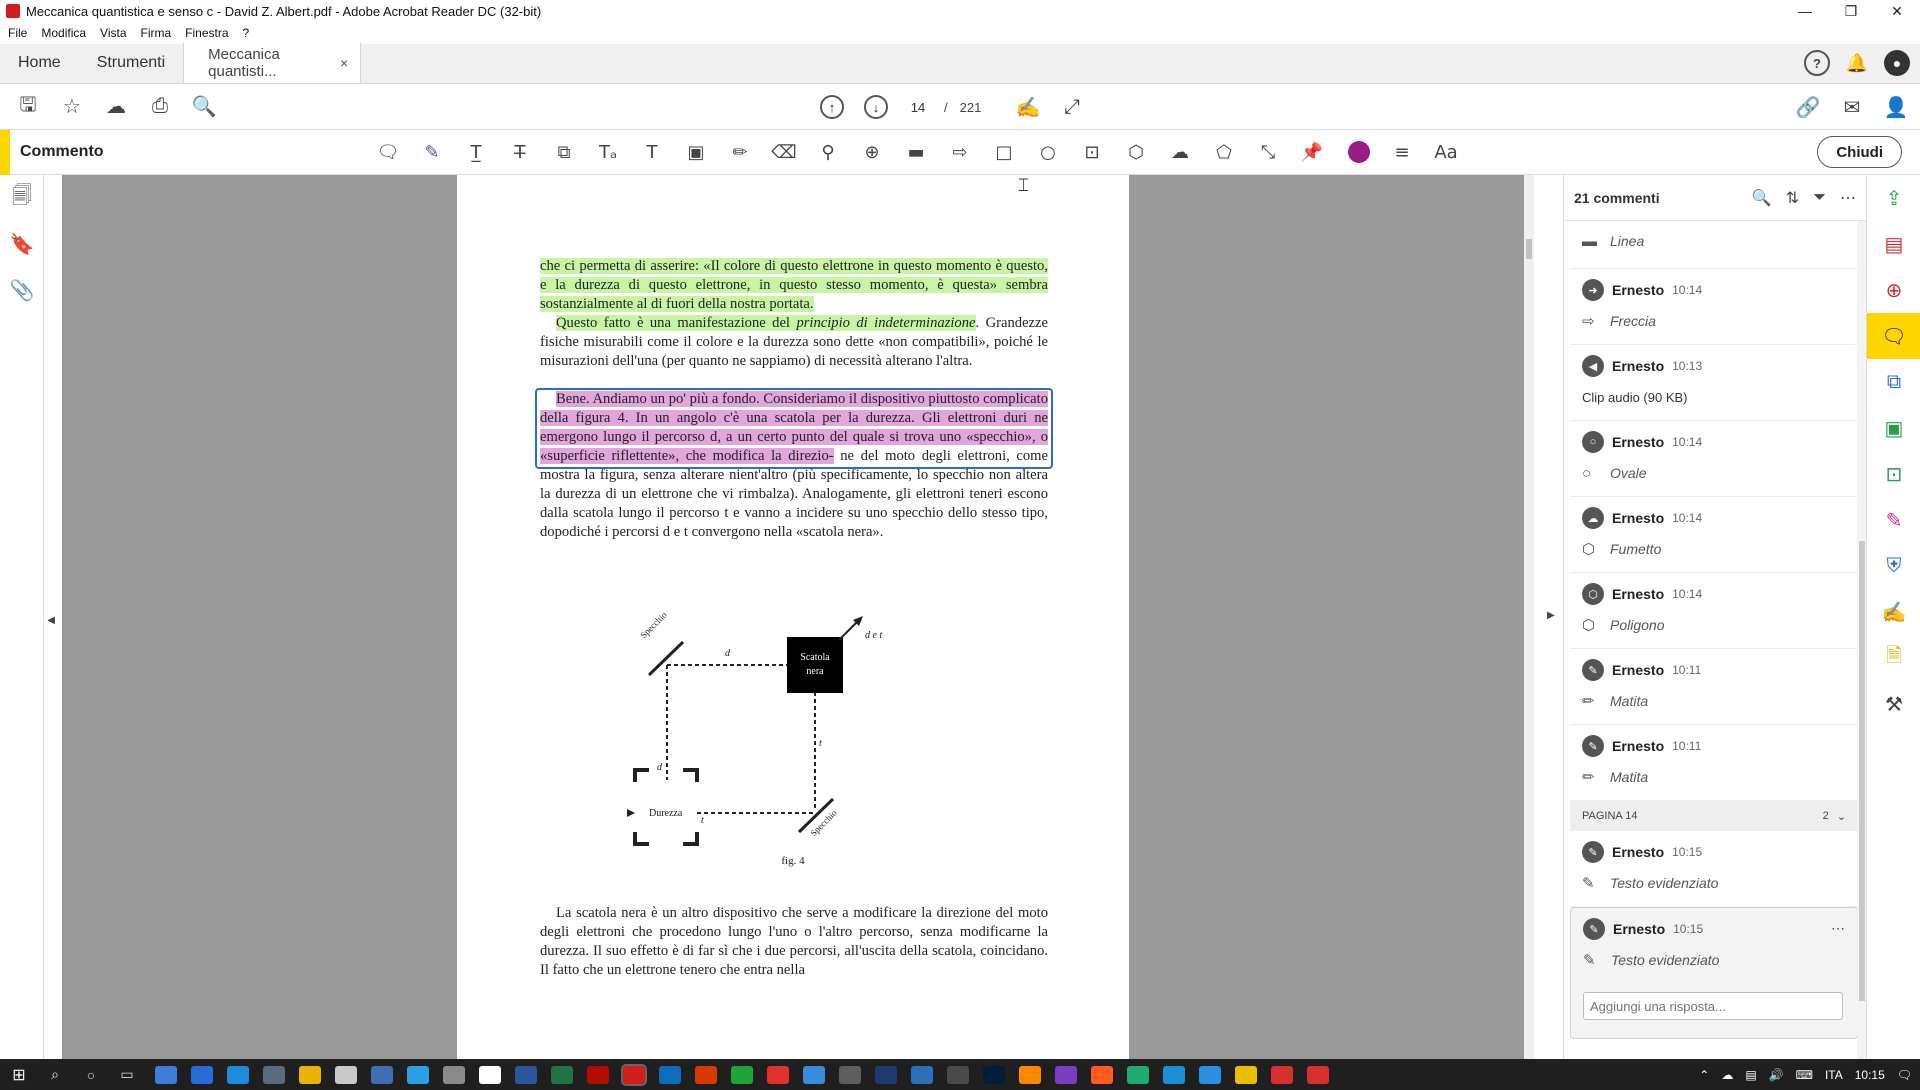 Image resolution: width=1920 pixels, height=1090 pixels. Describe the element at coordinates (1817, 63) in the screenshot. I see `help-icon: ?` at that location.